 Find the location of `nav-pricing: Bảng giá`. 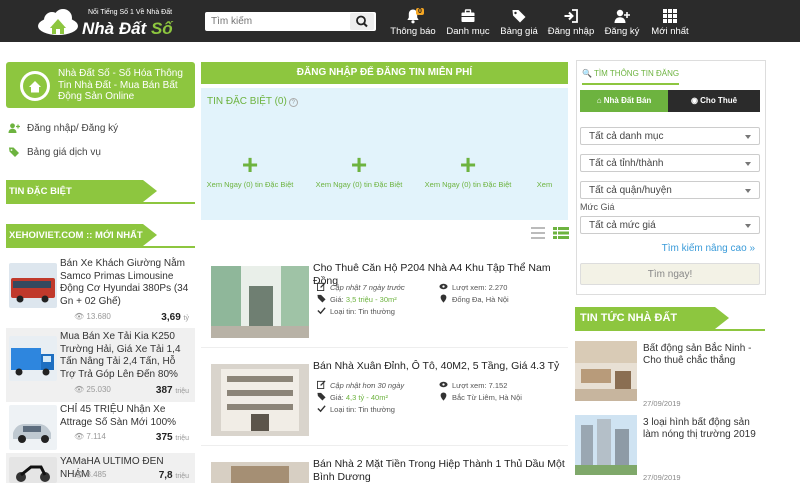

nav-pricing: Bảng giá is located at coordinates (519, 23).